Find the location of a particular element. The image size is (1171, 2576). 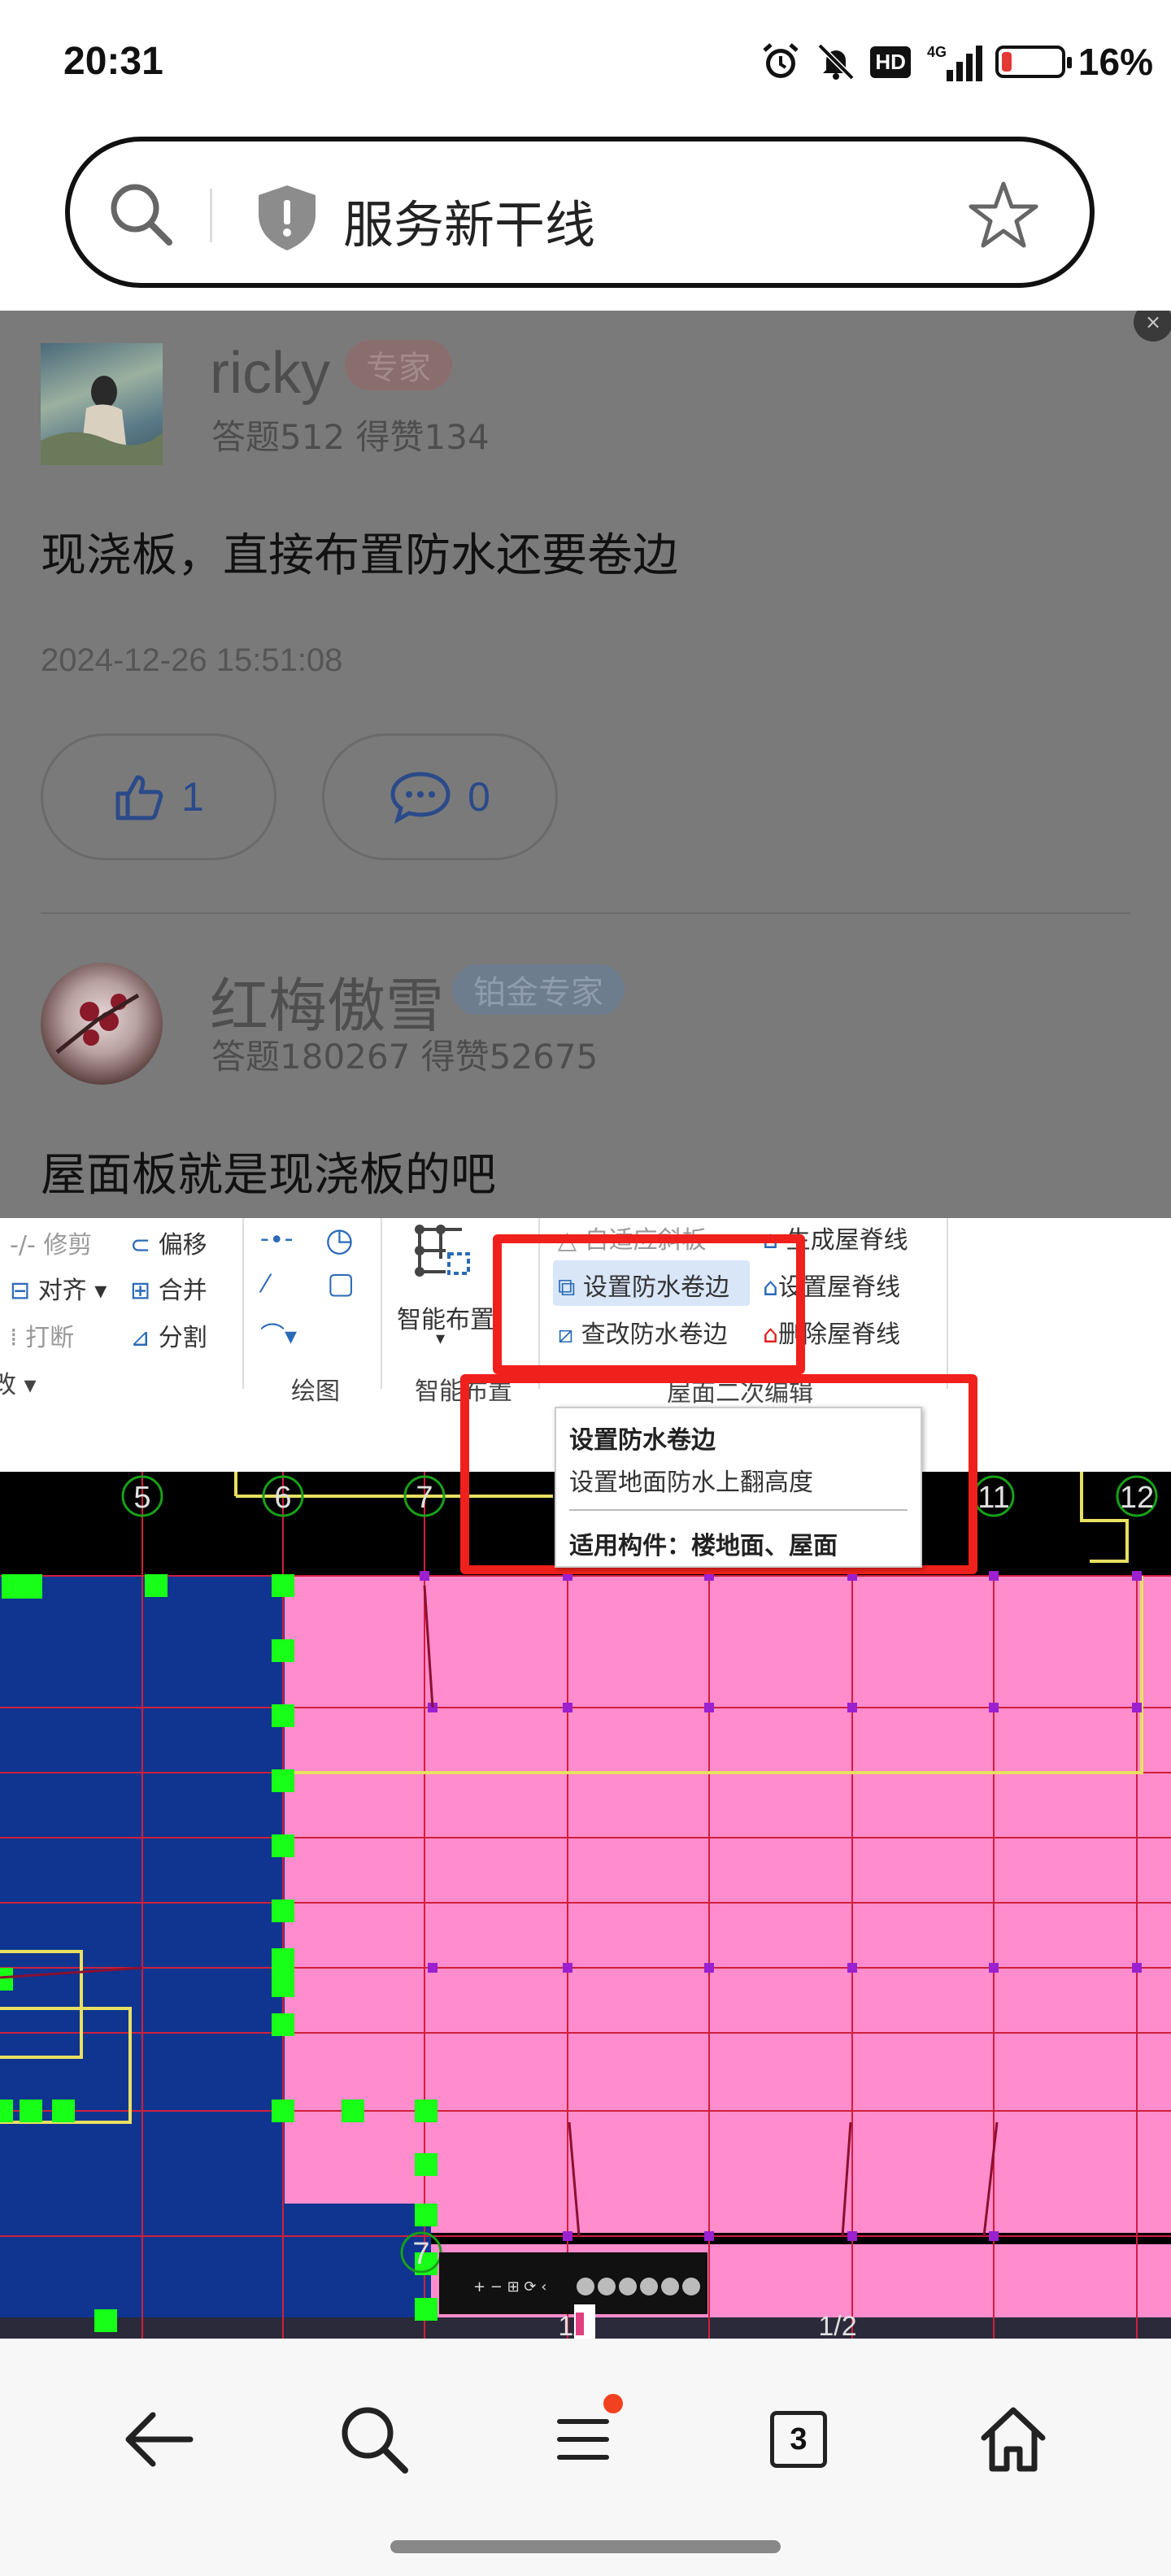

close-icon: × is located at coordinates (1152, 327).